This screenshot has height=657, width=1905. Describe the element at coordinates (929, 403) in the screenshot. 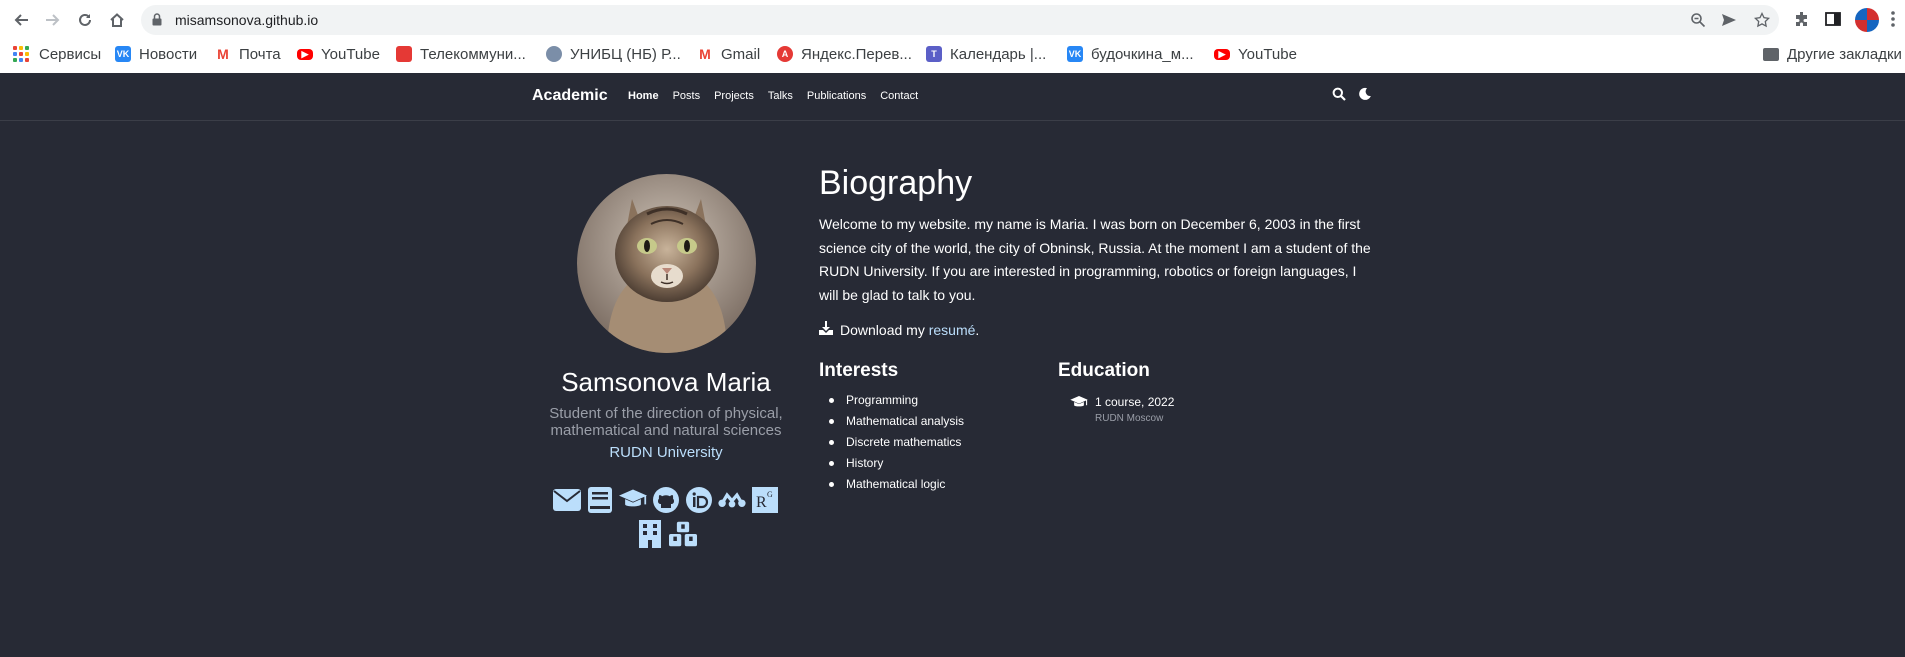

I see `list-item: Programming` at that location.